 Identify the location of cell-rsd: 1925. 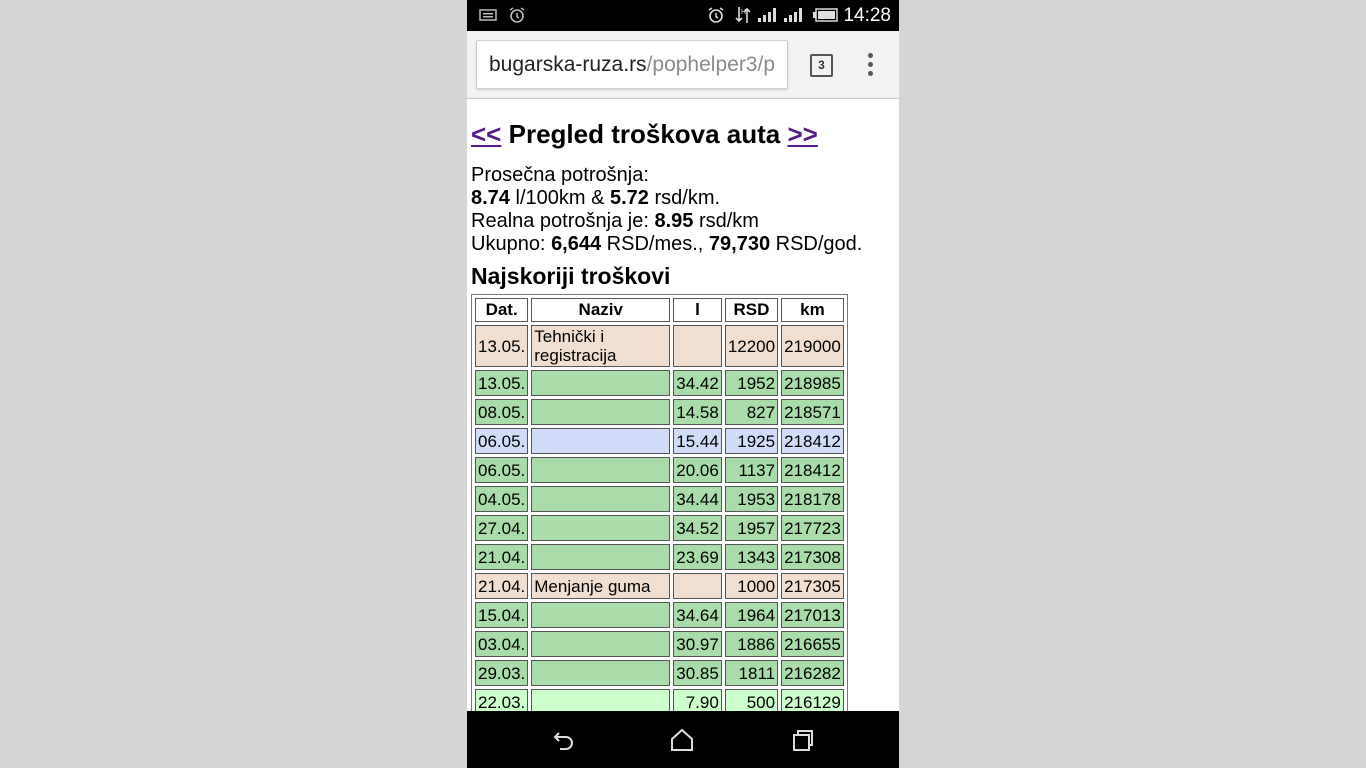
(751, 441).